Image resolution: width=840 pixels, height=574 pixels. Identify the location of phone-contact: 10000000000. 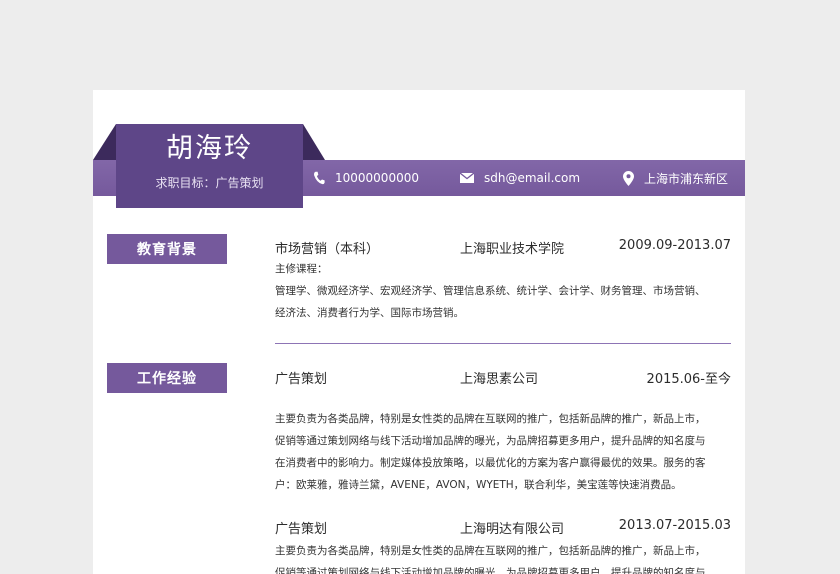
(366, 178).